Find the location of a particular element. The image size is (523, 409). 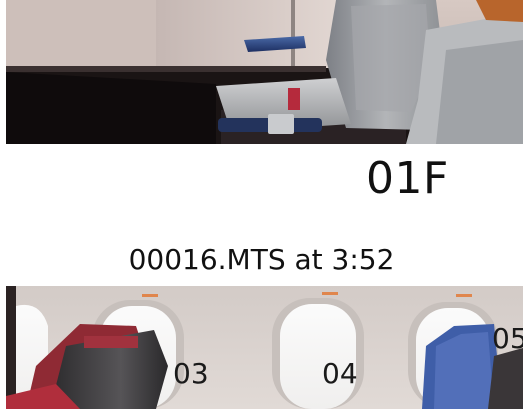

row-label-04: 04 is located at coordinates (340, 373).